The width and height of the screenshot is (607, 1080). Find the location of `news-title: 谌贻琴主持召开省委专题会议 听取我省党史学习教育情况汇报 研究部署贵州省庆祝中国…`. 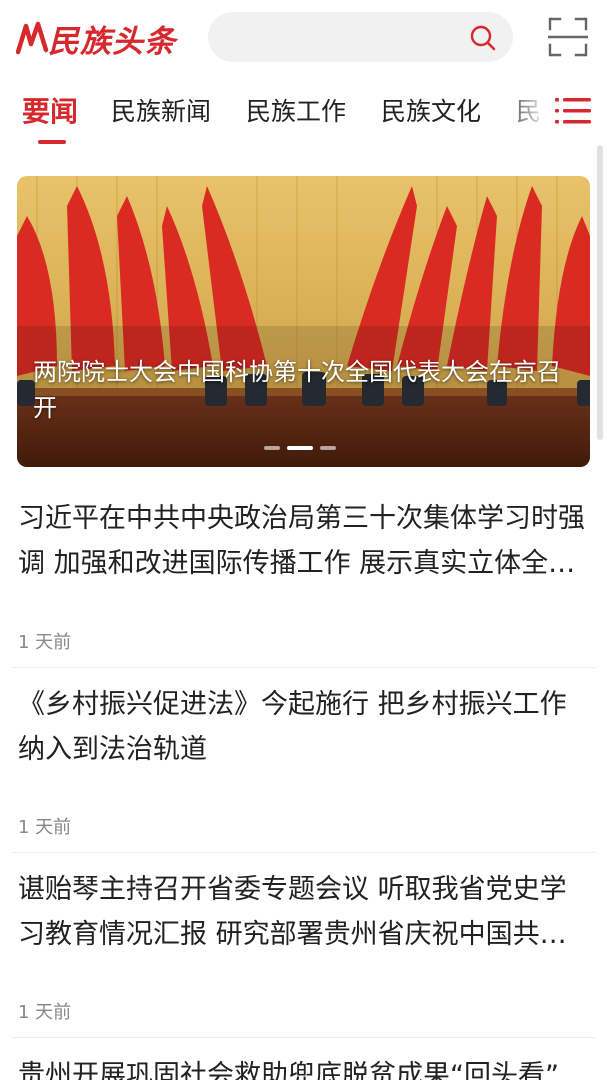

news-title: 谌贻琴主持召开省委专题会议 听取我省党史学习教育情况汇报 研究部署贵州省庆祝中国… is located at coordinates (305, 912).